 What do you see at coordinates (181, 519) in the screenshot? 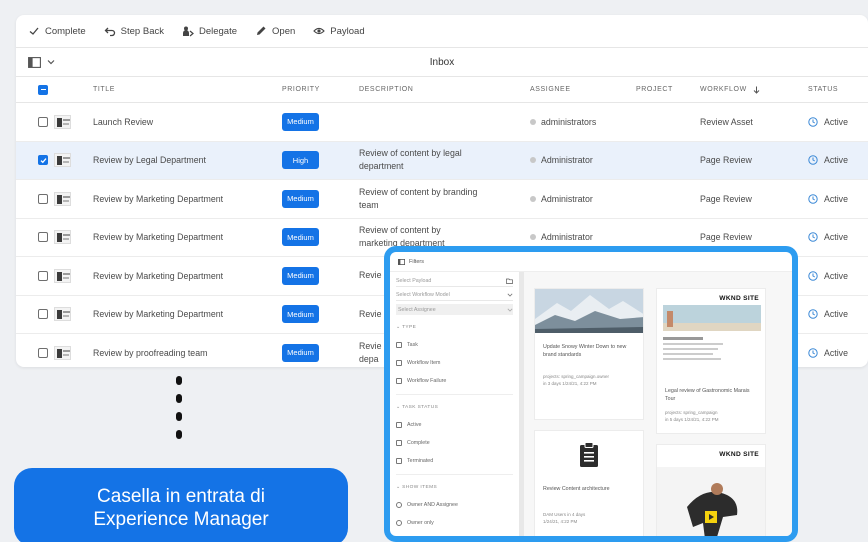
I see `caption-line-2: Experience Manager` at bounding box center [181, 519].